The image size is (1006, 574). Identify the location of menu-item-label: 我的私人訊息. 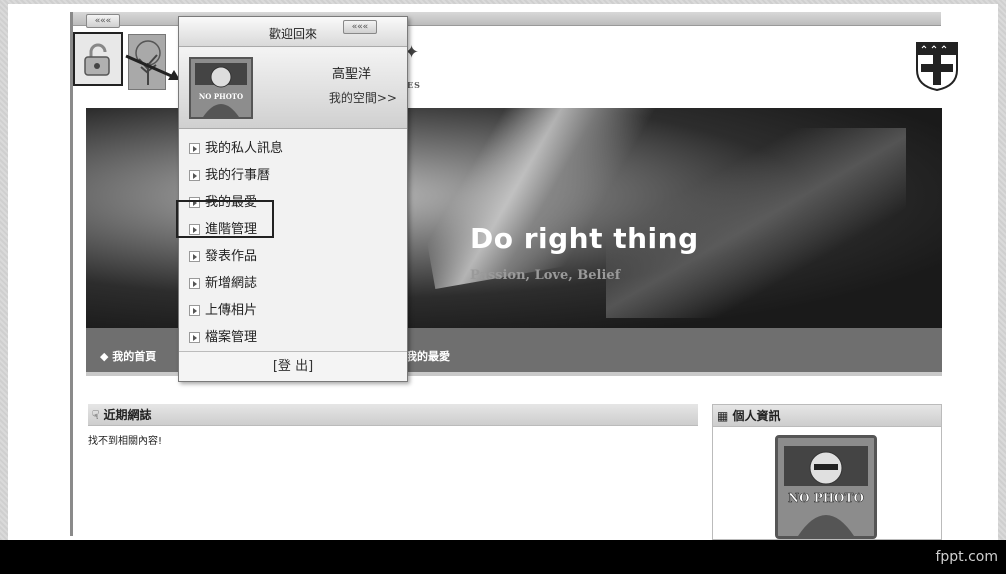
(244, 148).